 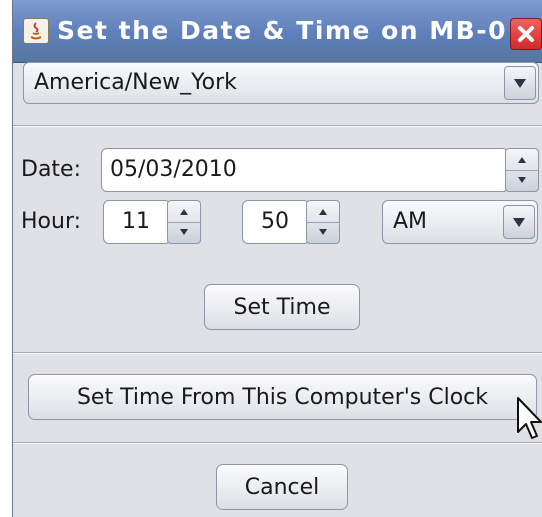 I want to click on set-time-button: Set Time, so click(x=282, y=307).